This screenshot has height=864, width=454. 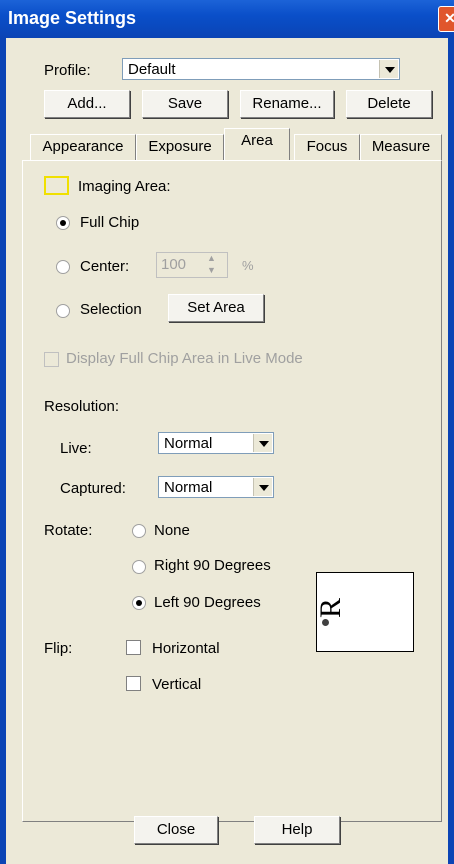 What do you see at coordinates (72, 18) in the screenshot?
I see `window-title: Image Settings` at bounding box center [72, 18].